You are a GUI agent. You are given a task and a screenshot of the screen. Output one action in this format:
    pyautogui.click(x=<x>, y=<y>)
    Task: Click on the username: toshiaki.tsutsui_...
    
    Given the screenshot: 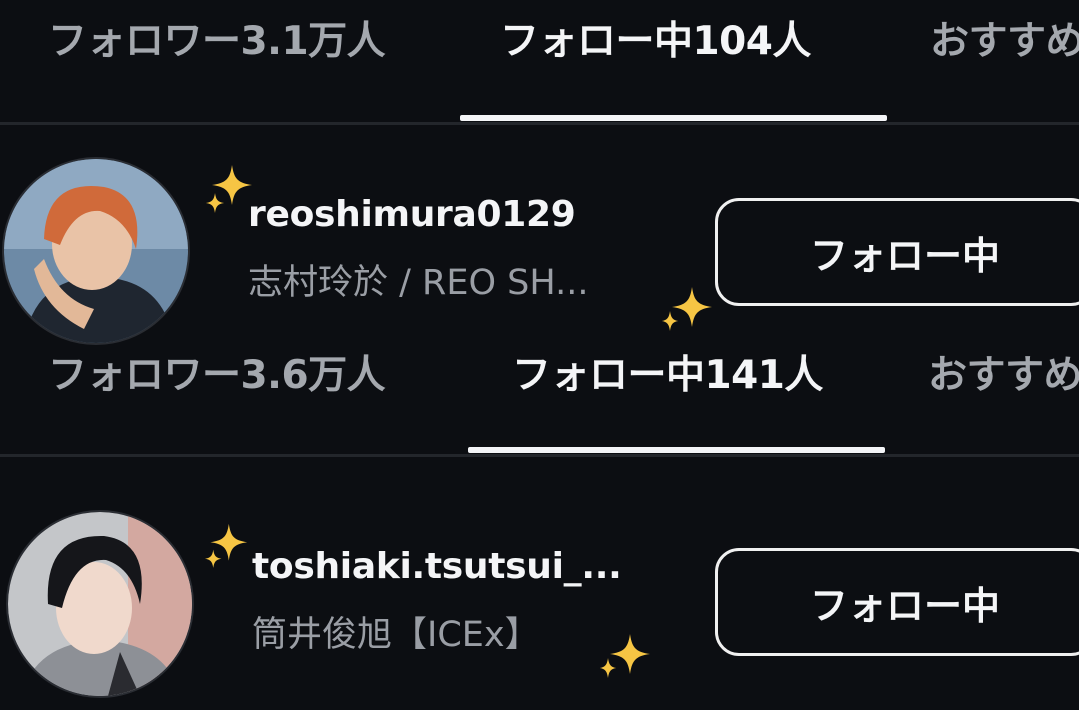 What is the action you would take?
    pyautogui.click(x=437, y=566)
    